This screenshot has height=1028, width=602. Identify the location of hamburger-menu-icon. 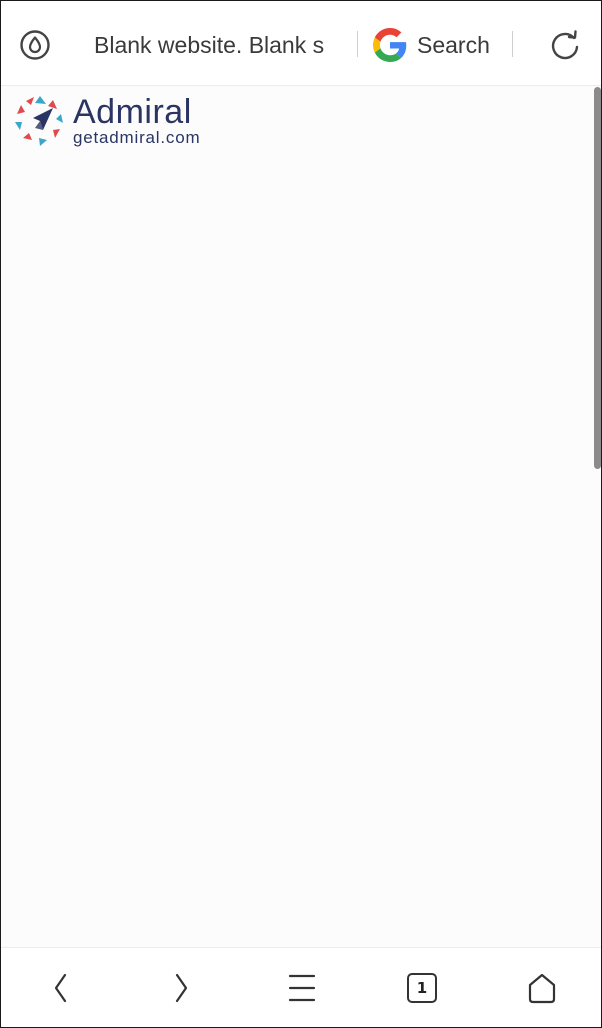
(302, 988).